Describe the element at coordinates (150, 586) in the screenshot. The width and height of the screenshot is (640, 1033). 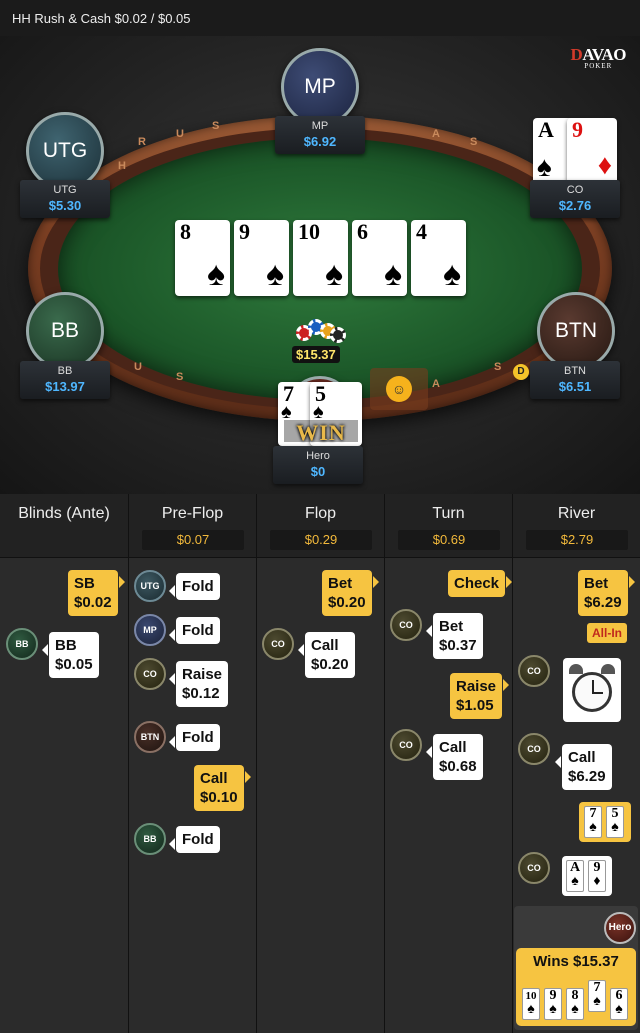
I see `player-tag-utg: UTG` at that location.